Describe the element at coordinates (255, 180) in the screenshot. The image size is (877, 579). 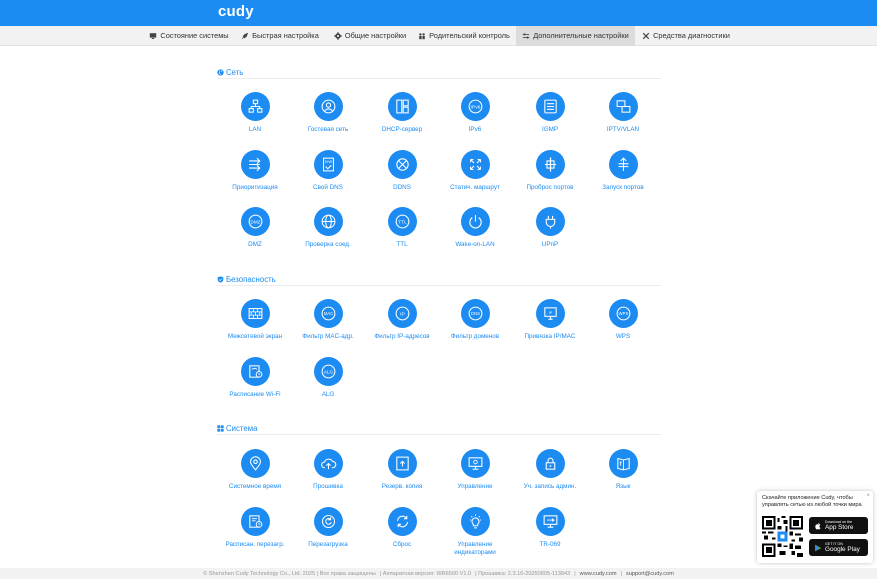
I see `tile-prioritization: Приоритизация` at that location.